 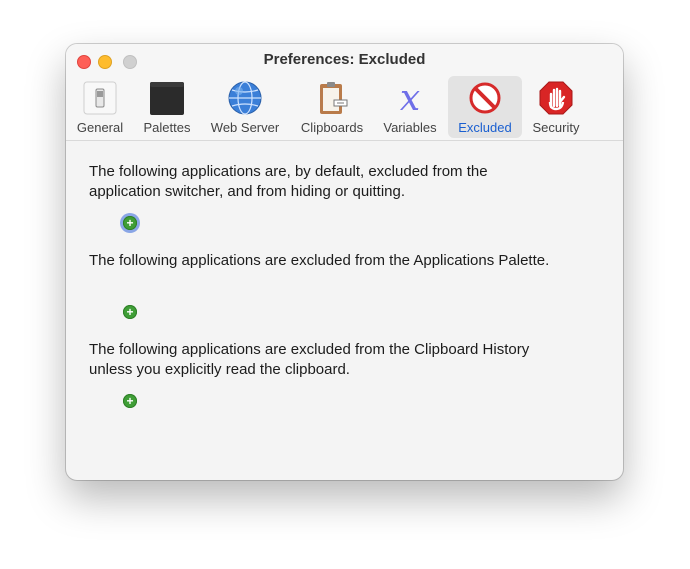 What do you see at coordinates (167, 127) in the screenshot?
I see `tab-label: Palettes` at bounding box center [167, 127].